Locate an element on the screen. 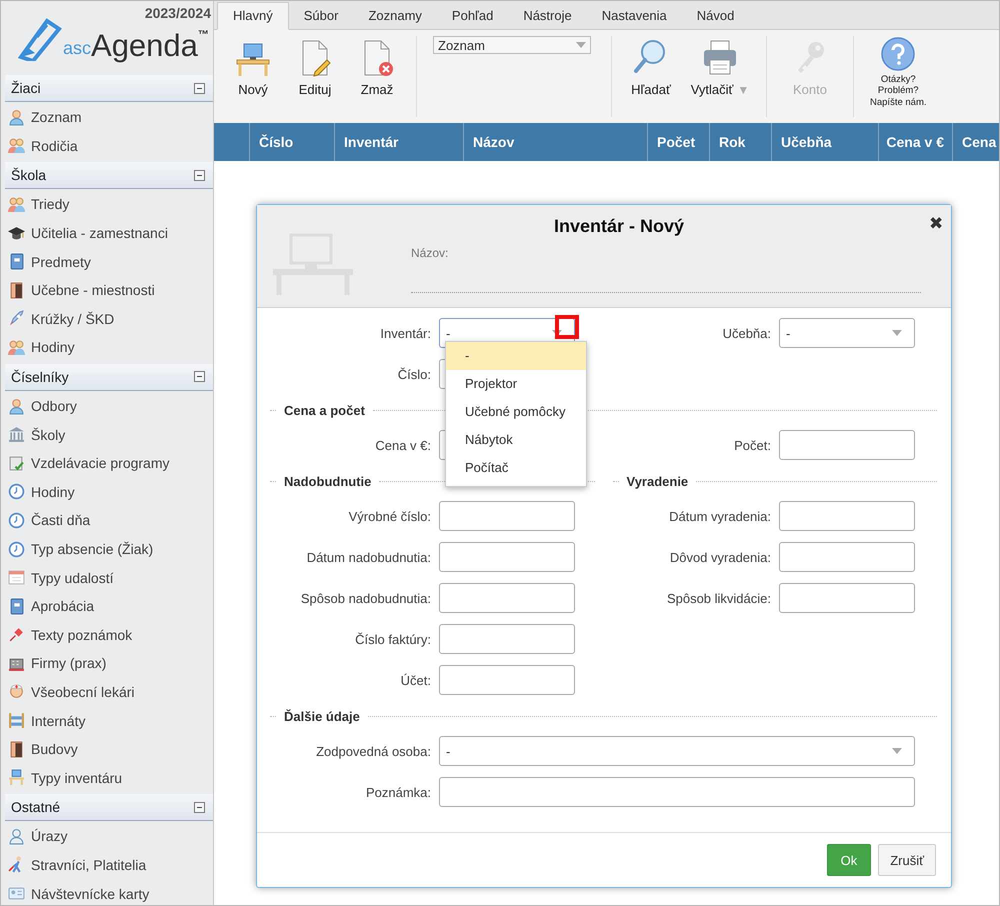 This screenshot has height=906, width=1000. list-select: Zoznam is located at coordinates (512, 45).